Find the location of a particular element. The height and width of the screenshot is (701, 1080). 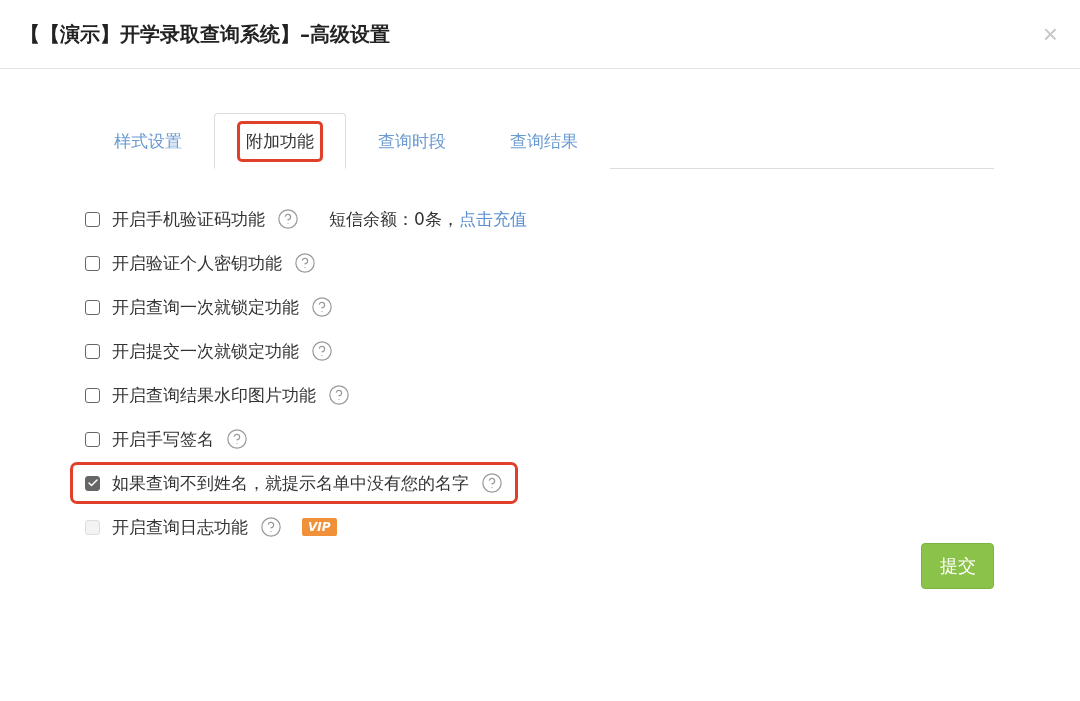

option-label: 开启验证个人密钥功能 is located at coordinates (197, 263).